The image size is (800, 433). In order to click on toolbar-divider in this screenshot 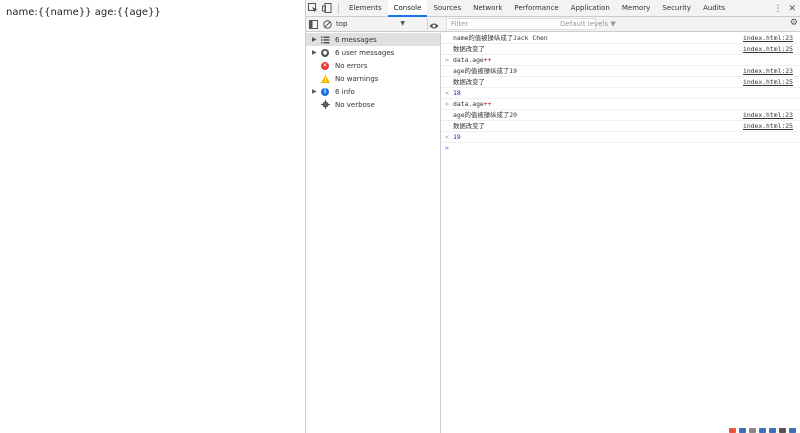, I will do `click(338, 8)`.